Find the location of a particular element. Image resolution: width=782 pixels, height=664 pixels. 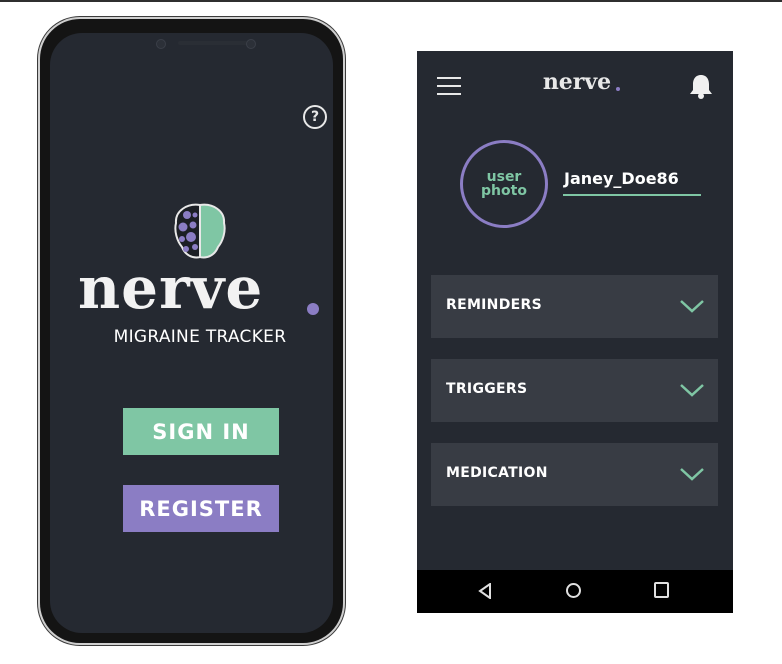

section-label: REMINDERS is located at coordinates (494, 305).